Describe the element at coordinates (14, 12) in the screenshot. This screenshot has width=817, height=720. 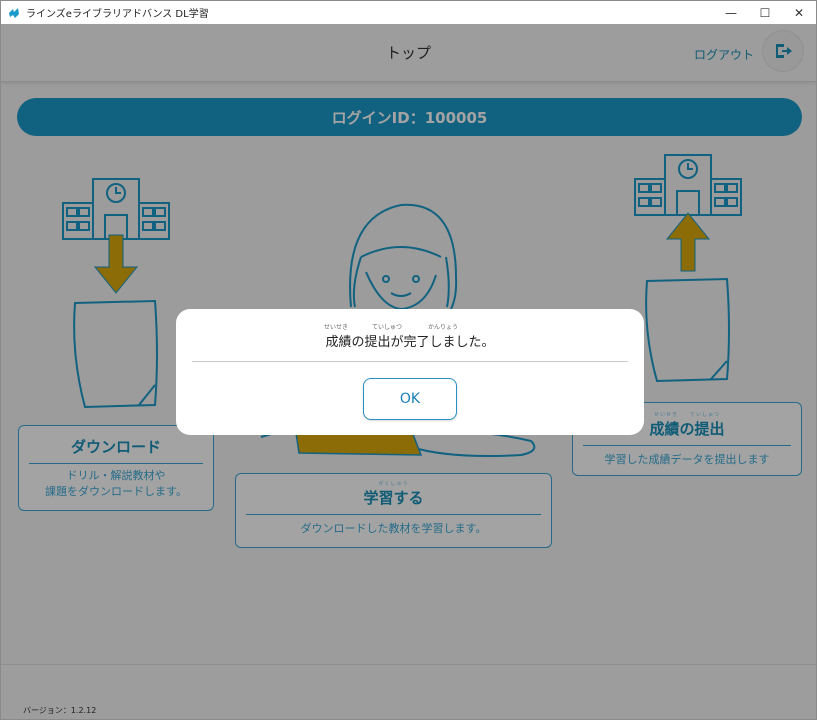
I see `app-logo-icon` at that location.